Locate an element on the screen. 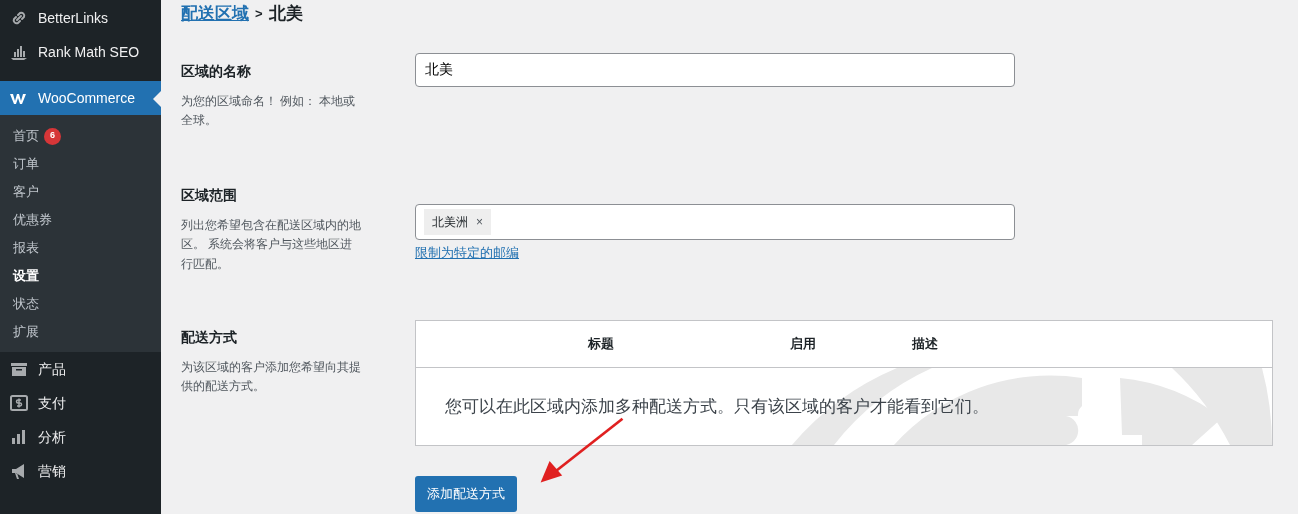 This screenshot has width=1298, height=514. tag-remove-icon: × is located at coordinates (479, 222).